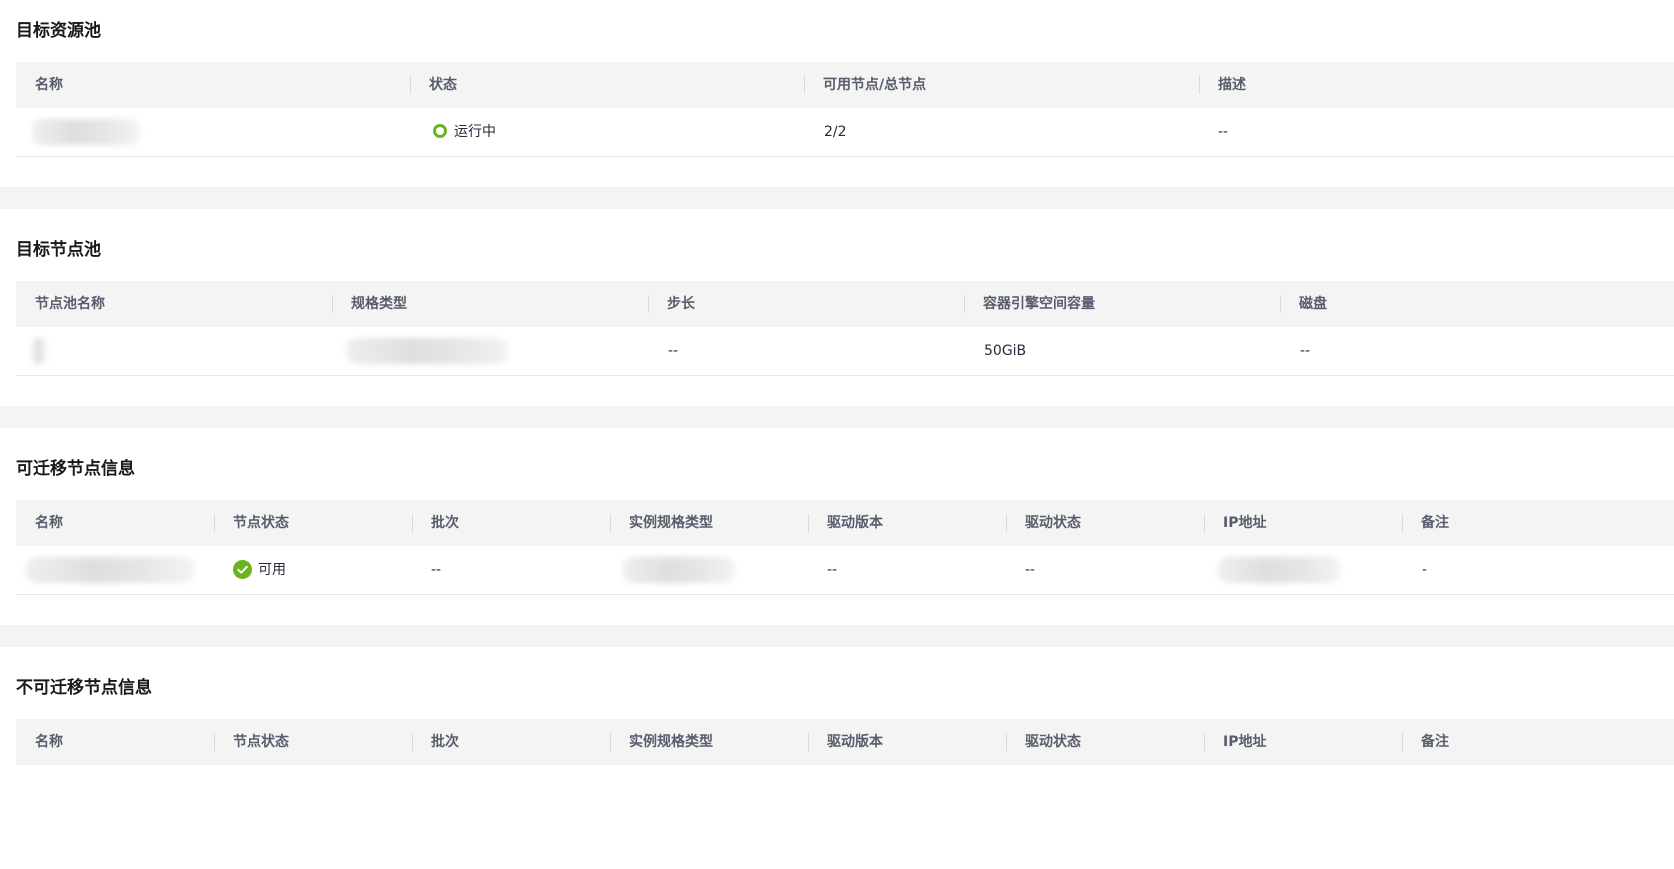  I want to click on cell-step: --, so click(673, 351).